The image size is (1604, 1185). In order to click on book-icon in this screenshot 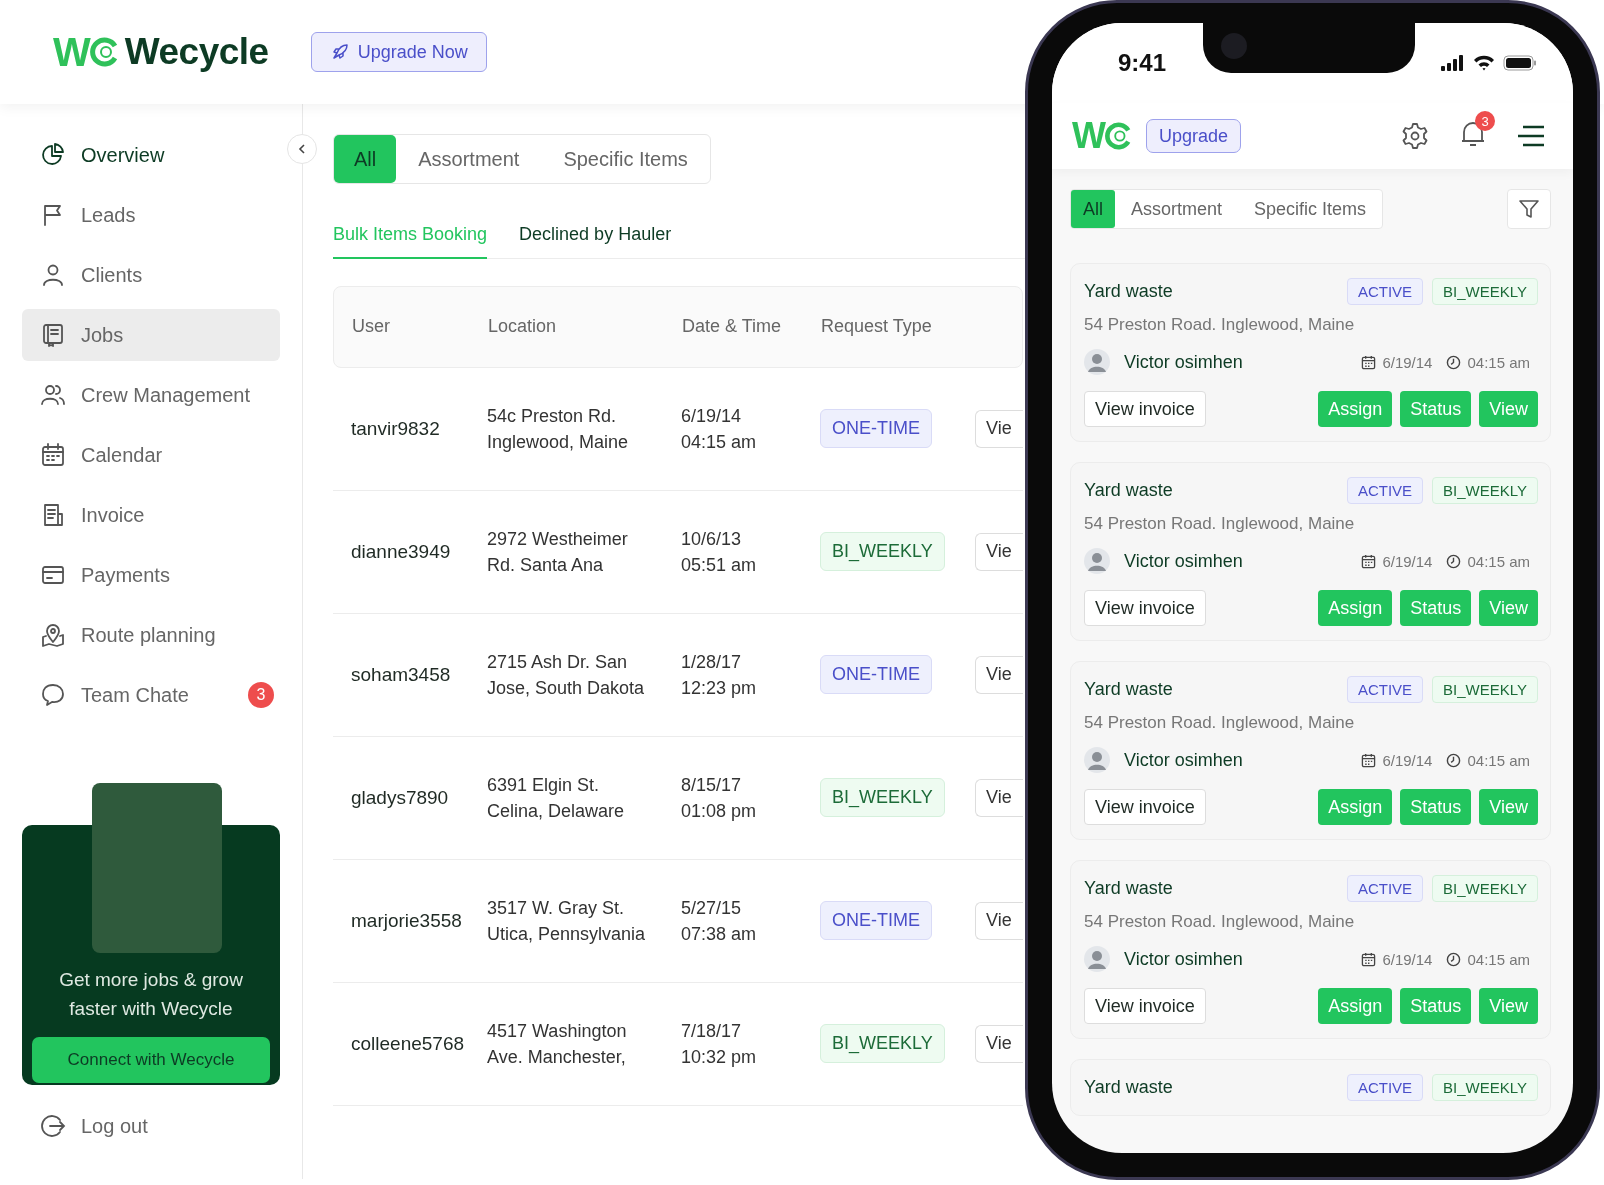, I will do `click(53, 335)`.